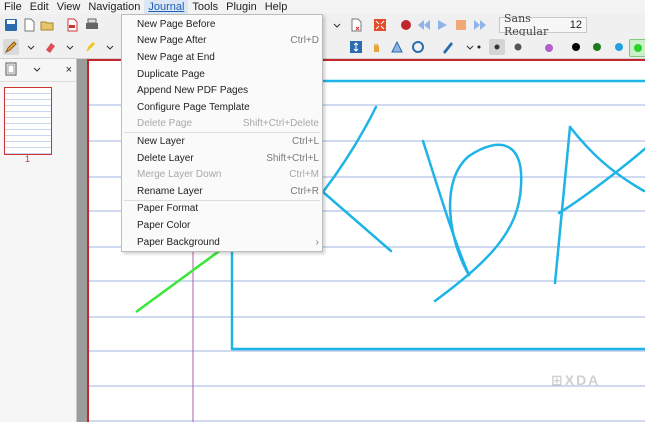 This screenshot has height=422, width=645. What do you see at coordinates (193, 107) in the screenshot?
I see `menu-item-label: Configure Page Template` at bounding box center [193, 107].